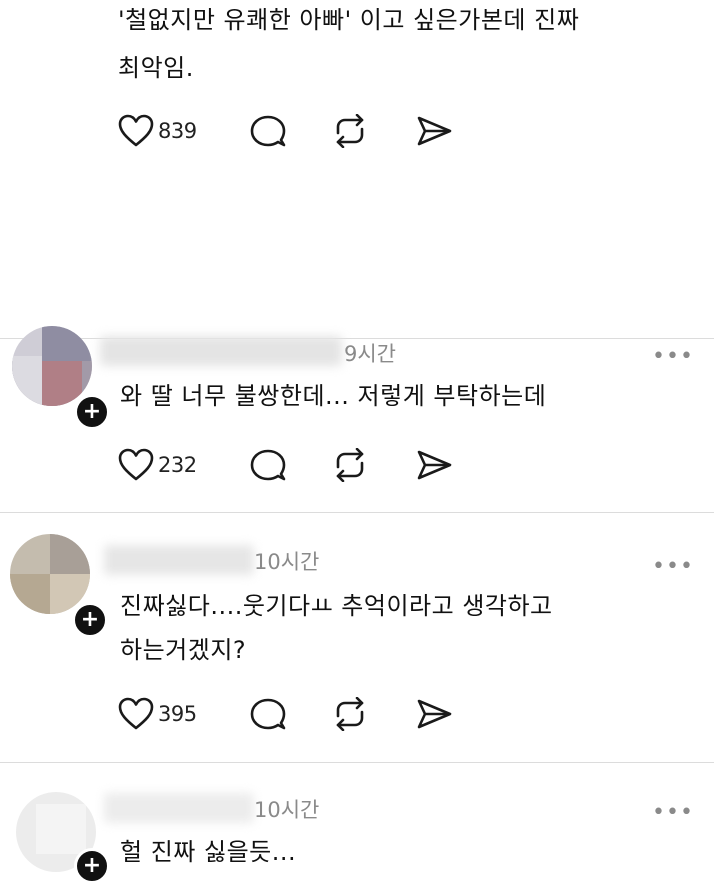  I want to click on post-time: 9시간, so click(370, 354).